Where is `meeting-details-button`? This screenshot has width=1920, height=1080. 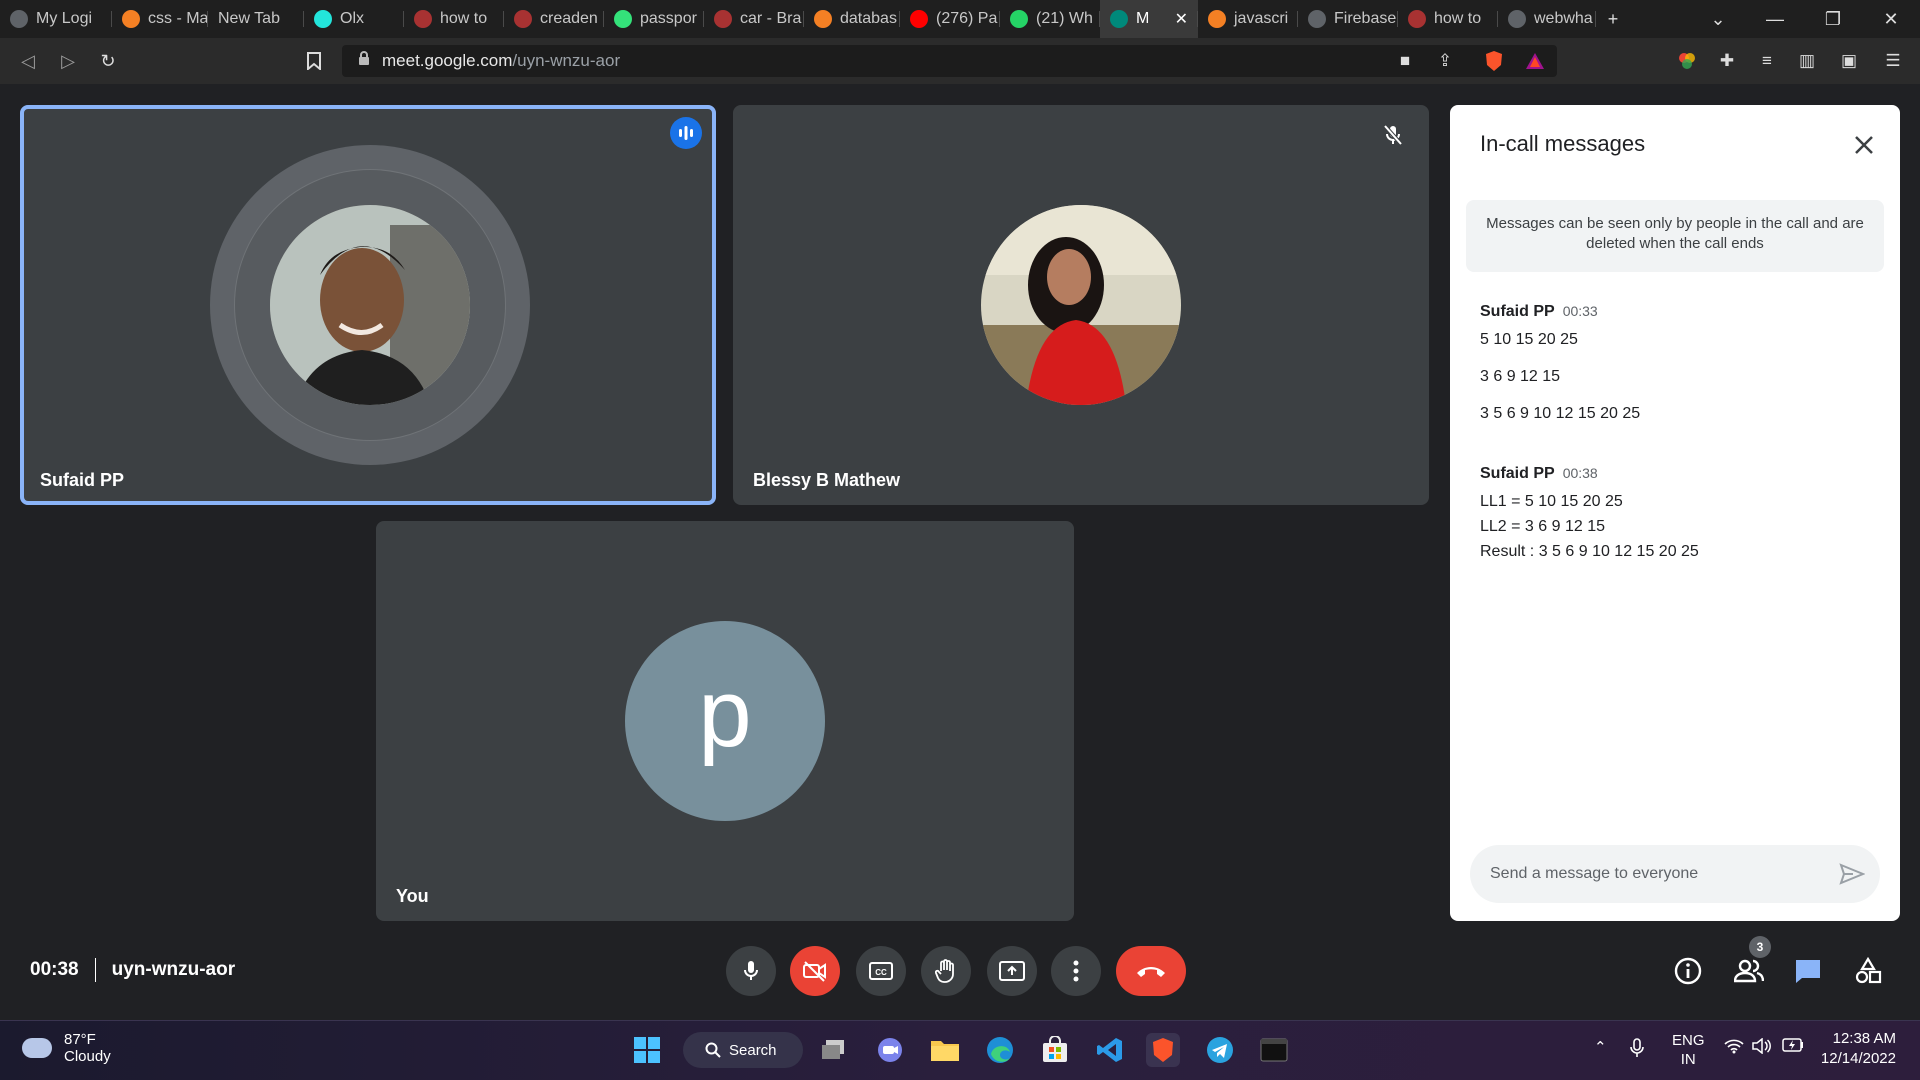
meeting-details-button is located at coordinates (1688, 971).